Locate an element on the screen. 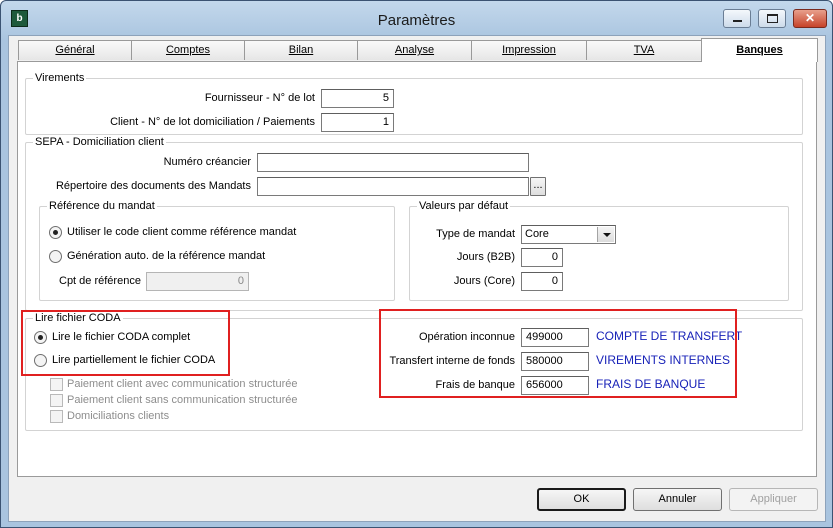  maximize-icon is located at coordinates (772, 18).